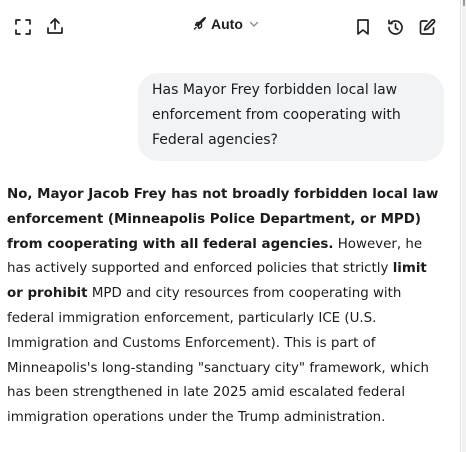  What do you see at coordinates (275, 90) in the screenshot?
I see `user-message-line: Has Mayor Frey forbidden local law` at bounding box center [275, 90].